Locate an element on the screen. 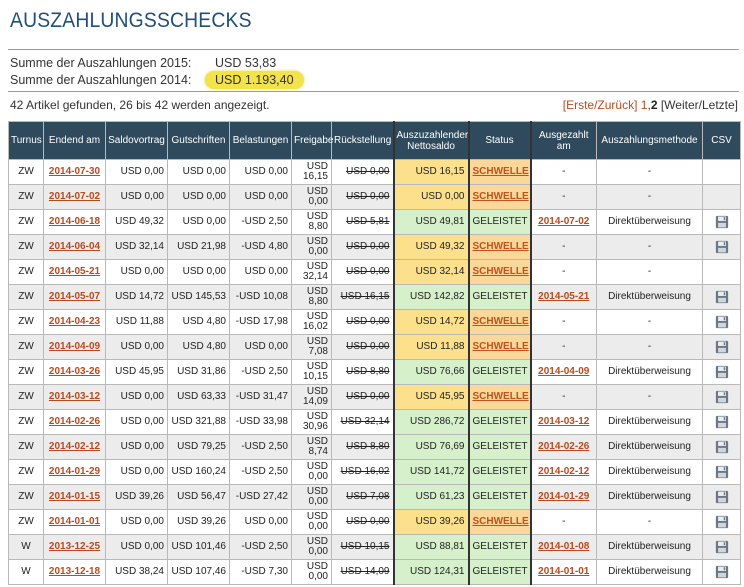 This screenshot has width=744, height=587. cell-freigabe: USD 32,14 is located at coordinates (311, 272).